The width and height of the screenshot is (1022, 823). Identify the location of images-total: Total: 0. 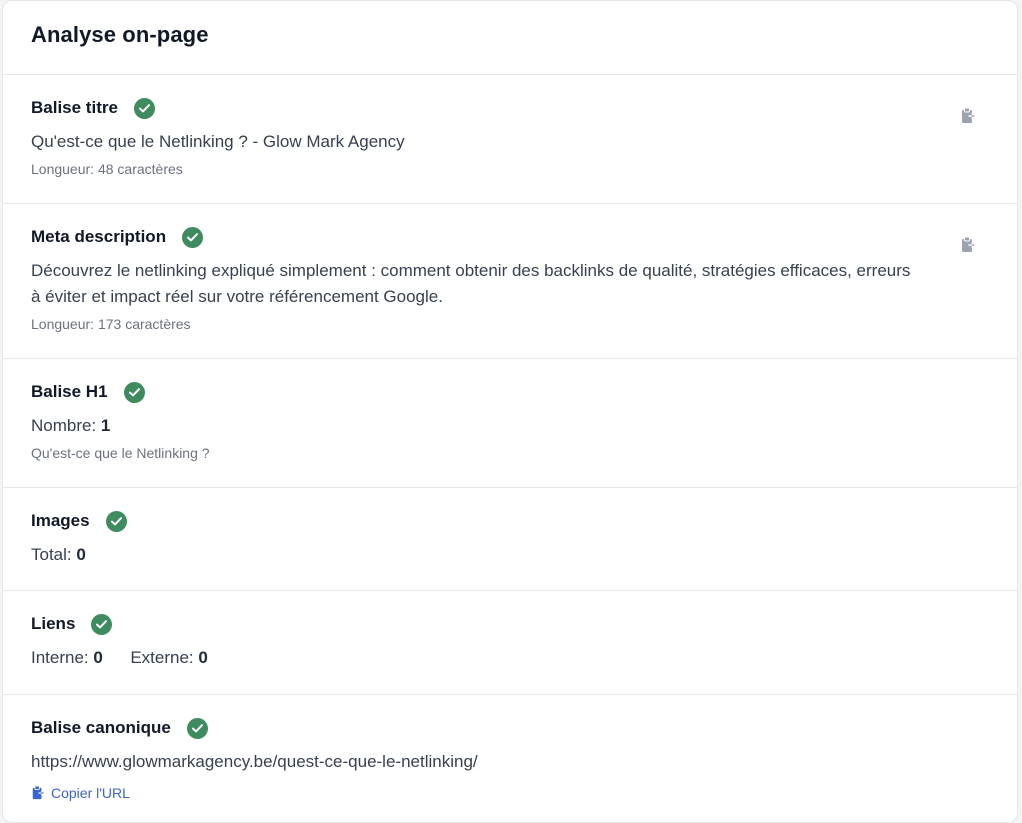
(510, 555).